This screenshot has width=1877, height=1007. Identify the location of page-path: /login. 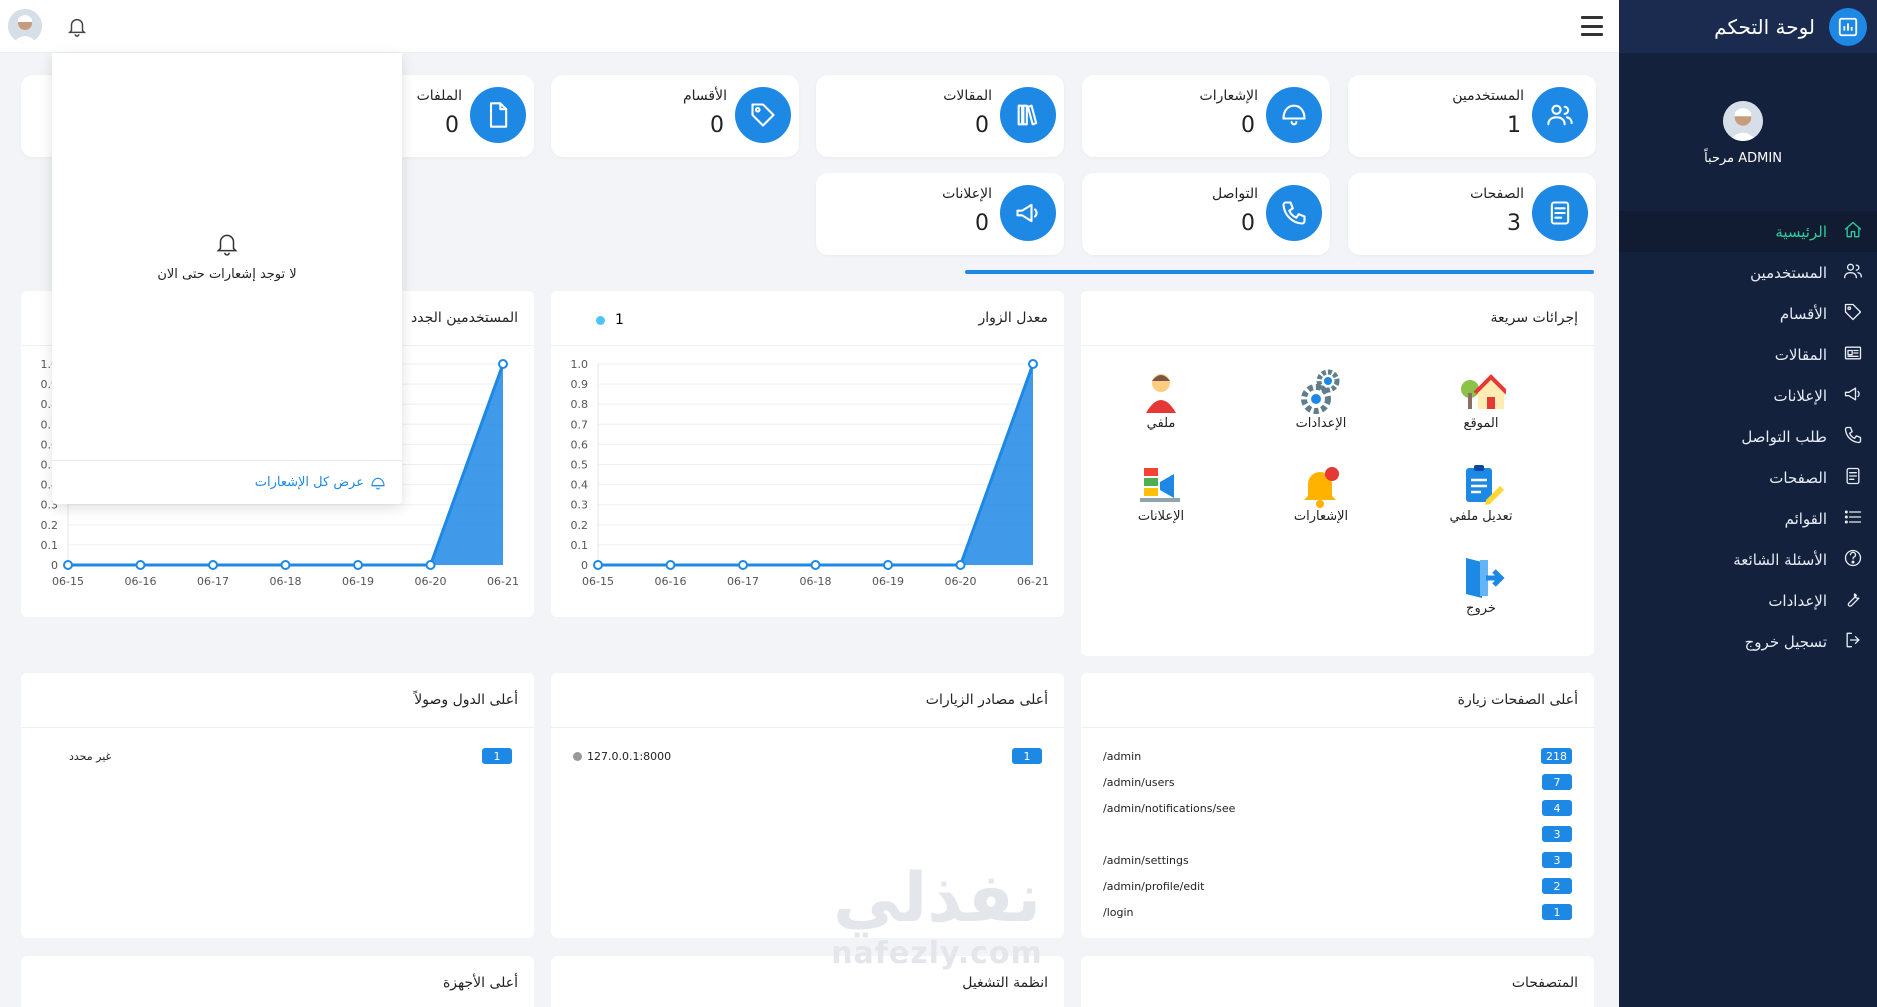
(1118, 912).